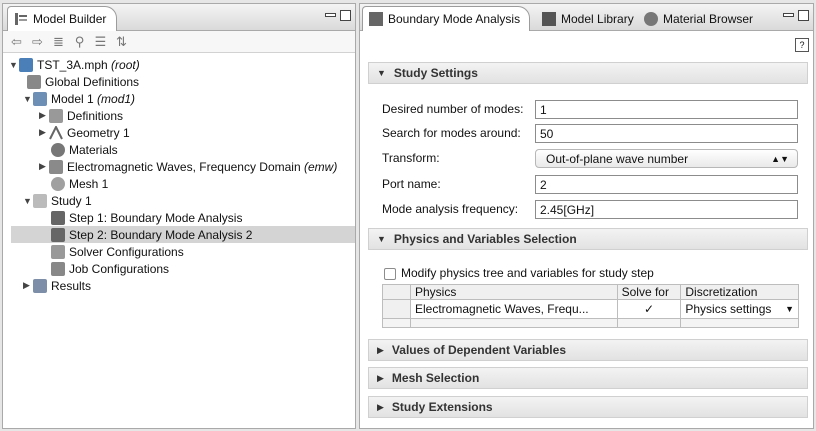  I want to click on back-arrow-icon: ⇦, so click(16, 42).